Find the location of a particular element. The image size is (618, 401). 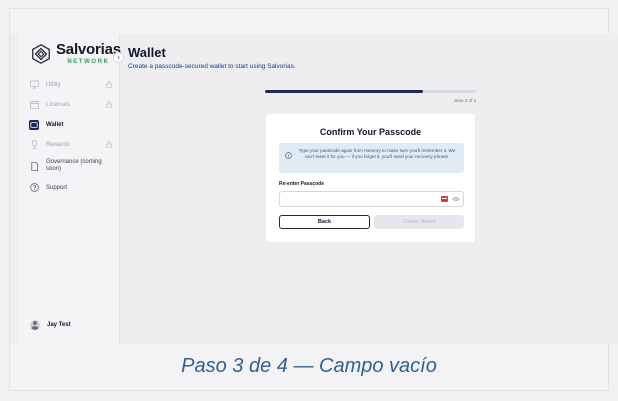

wizard-progress-fill is located at coordinates (344, 91).